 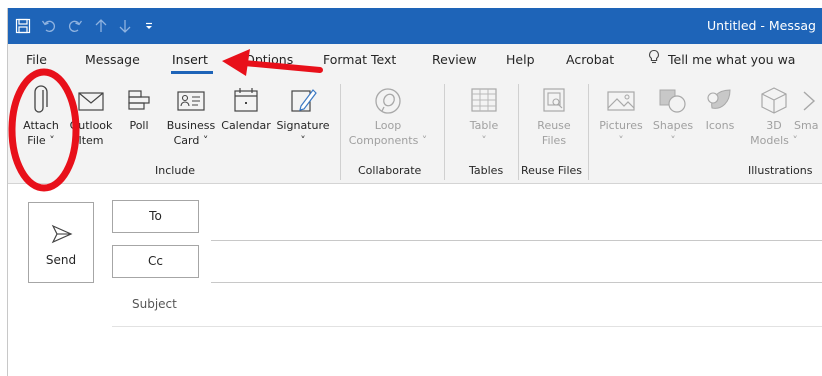 I want to click on tab-help: Help, so click(x=520, y=60).